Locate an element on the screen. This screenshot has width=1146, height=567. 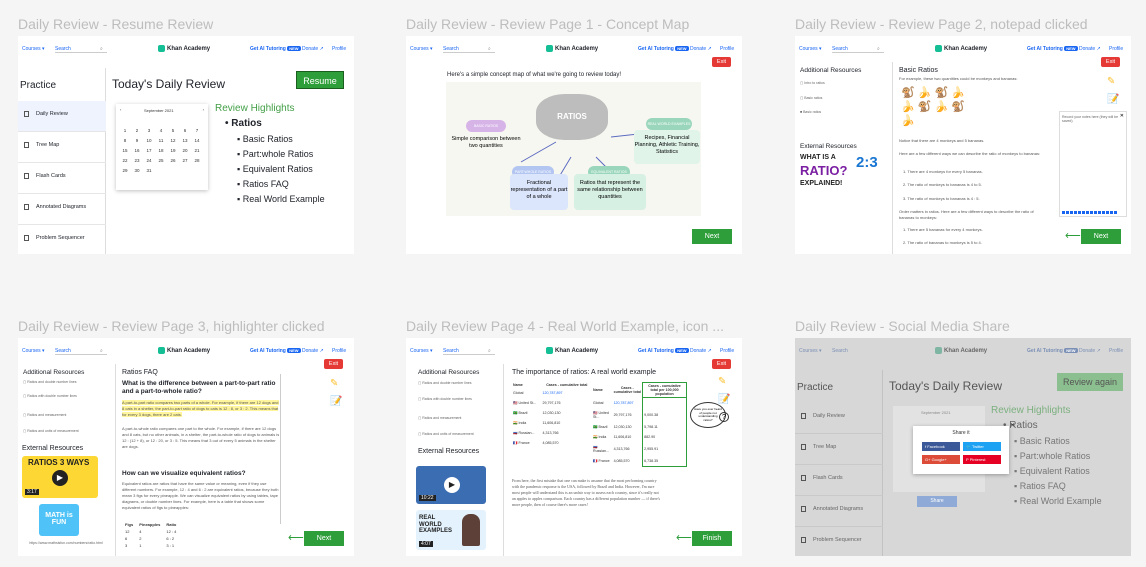
calendar-day: 10 is located at coordinates (149, 140).